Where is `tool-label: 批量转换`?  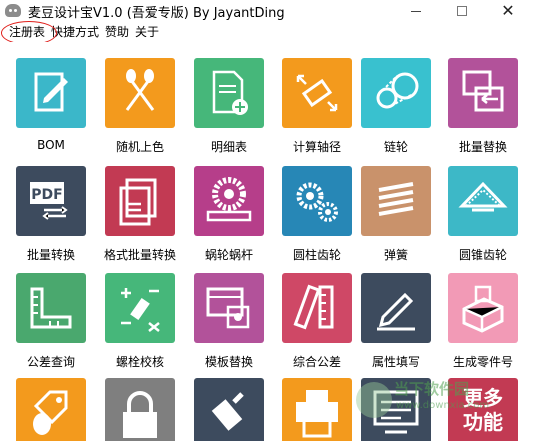 tool-label: 批量转换 is located at coordinates (51, 254).